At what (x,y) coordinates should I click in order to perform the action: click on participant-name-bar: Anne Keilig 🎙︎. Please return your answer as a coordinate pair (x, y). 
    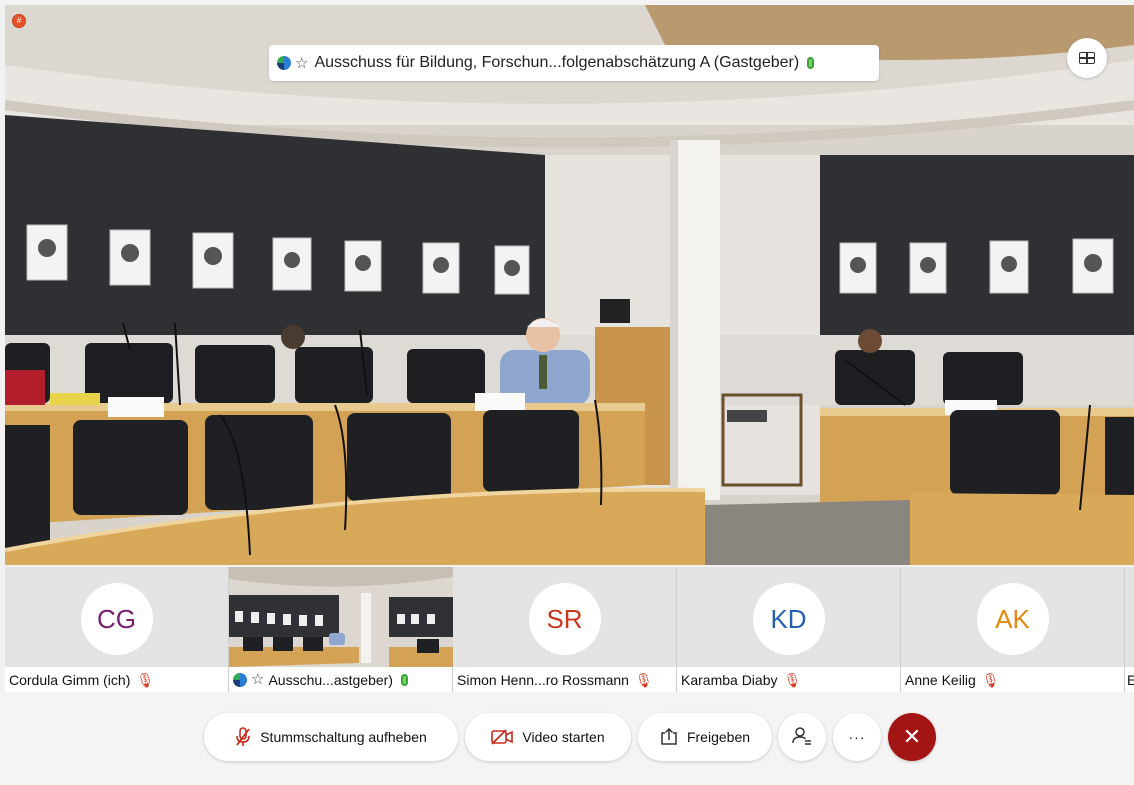
    Looking at the image, I should click on (1012, 679).